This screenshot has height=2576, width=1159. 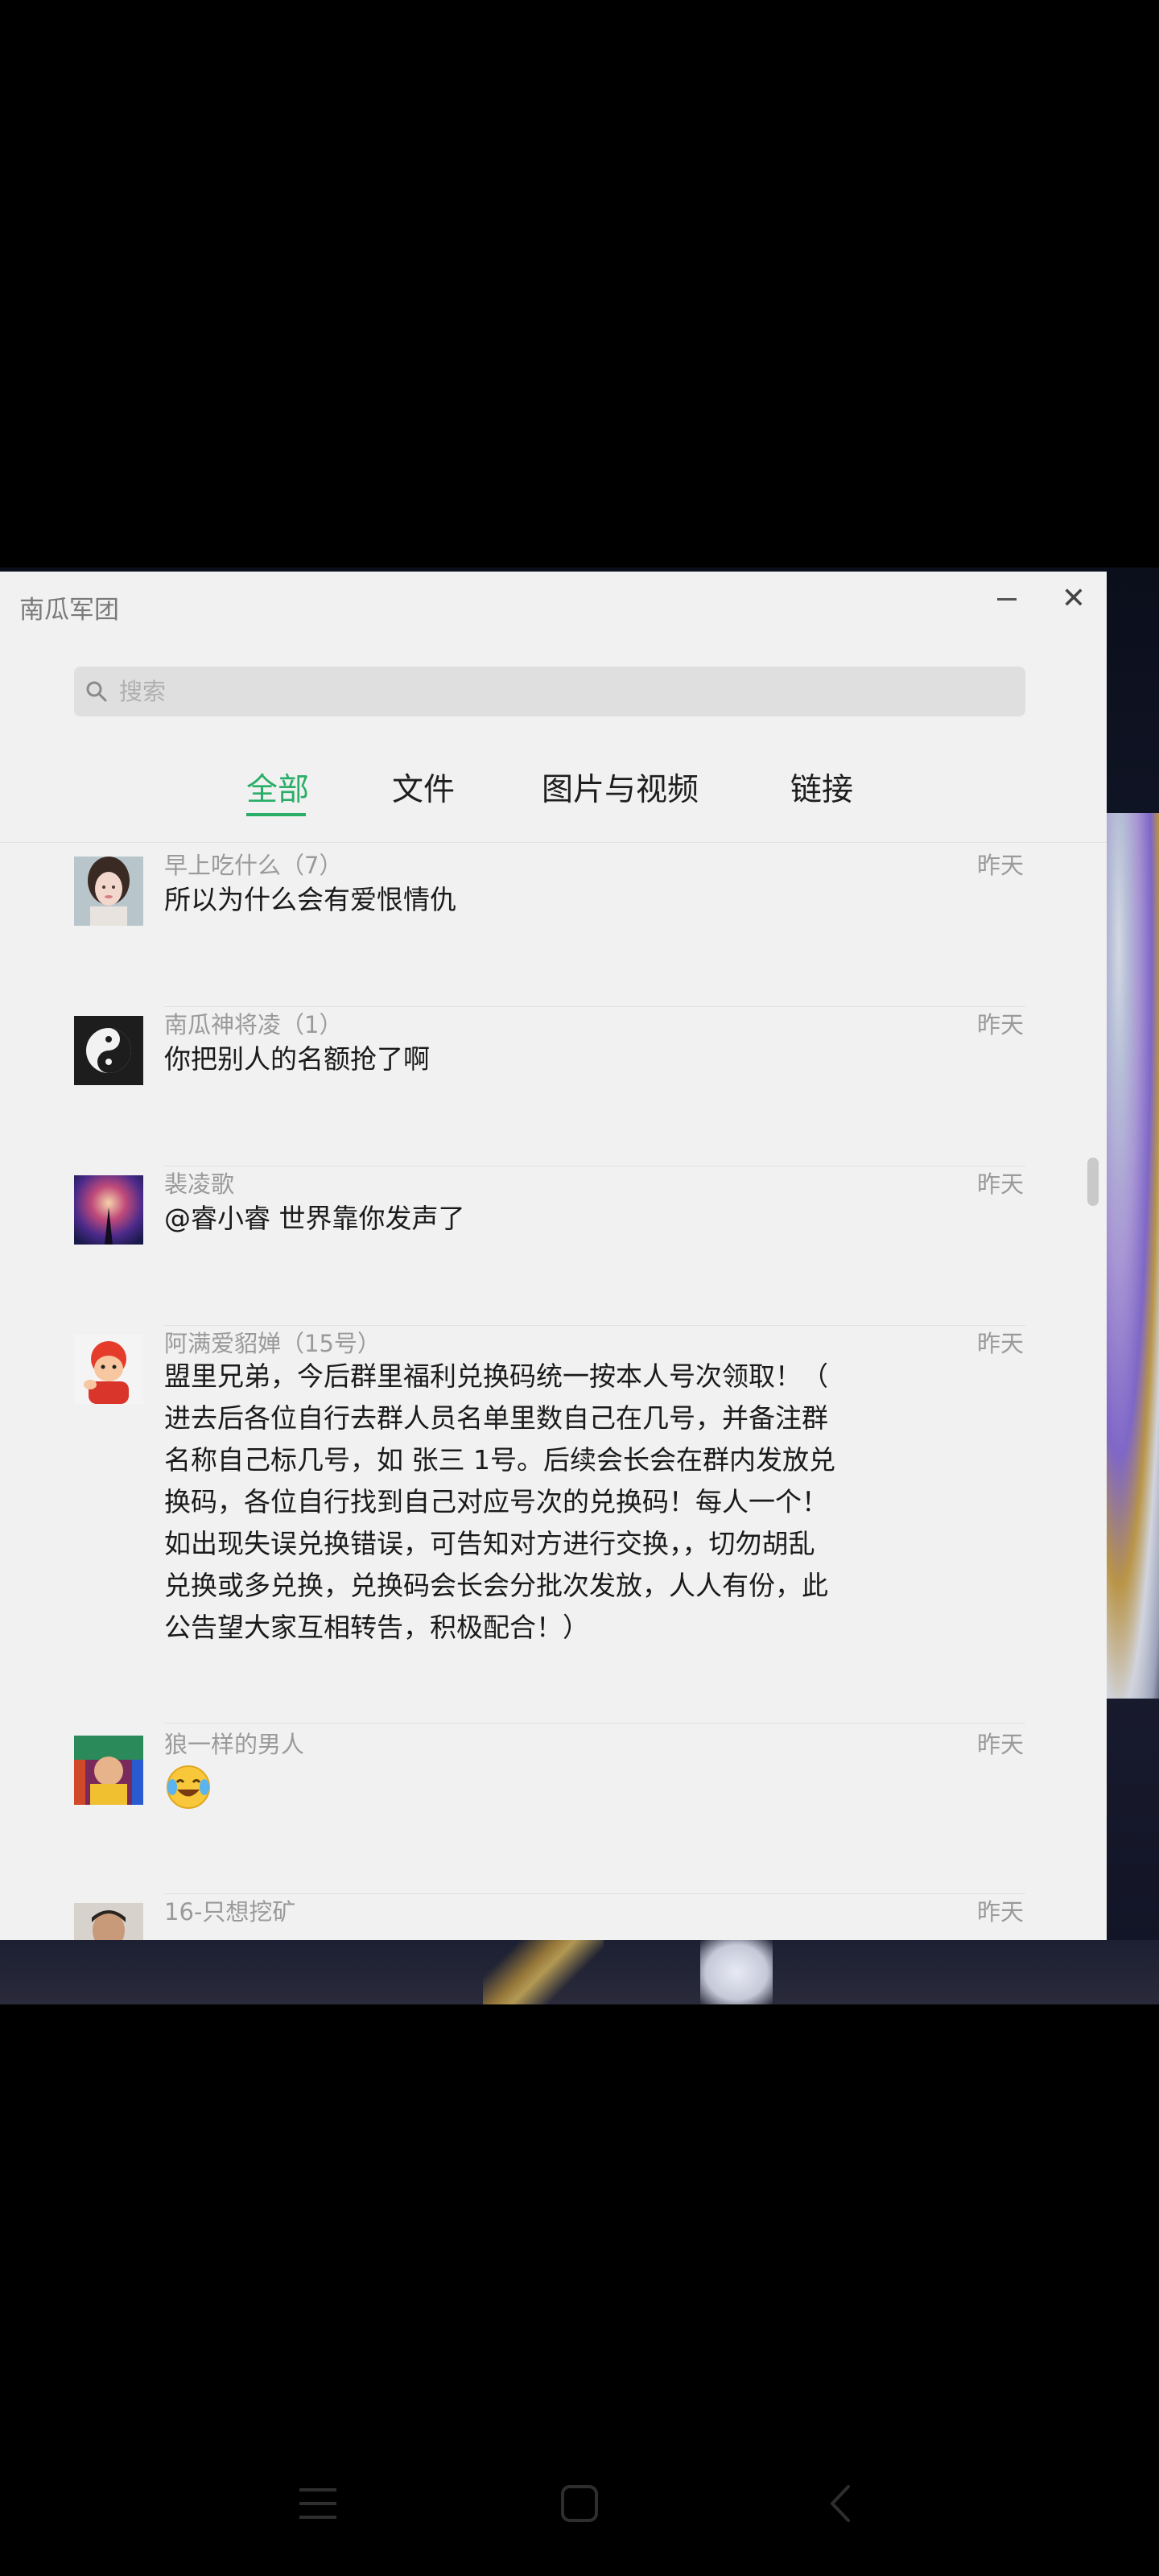 I want to click on scrollbar-thumb, so click(x=1093, y=1182).